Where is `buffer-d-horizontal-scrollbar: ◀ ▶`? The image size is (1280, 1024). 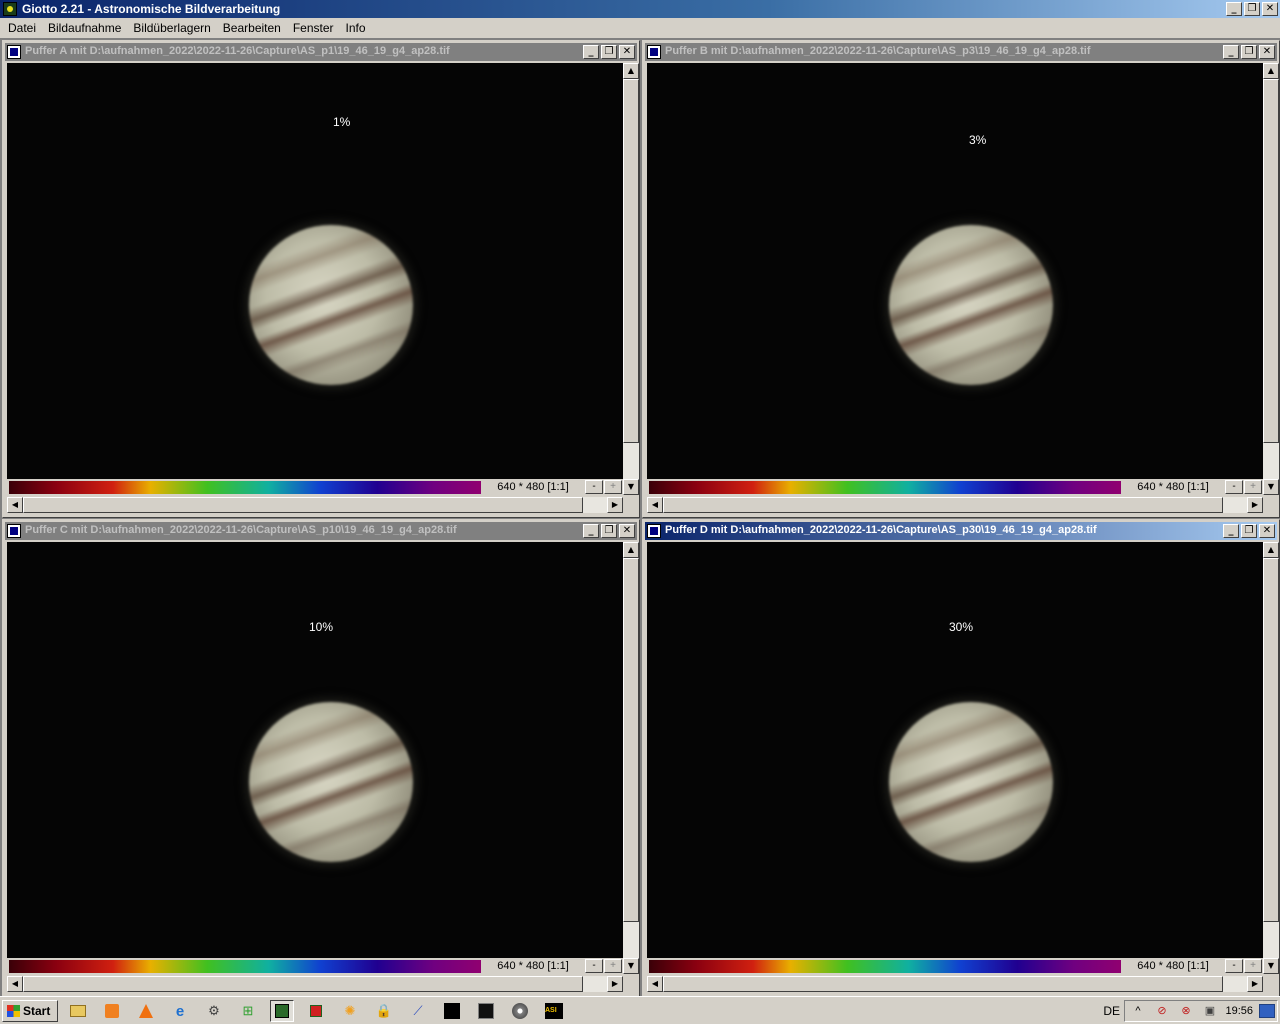
buffer-d-horizontal-scrollbar: ◀ ▶ is located at coordinates (955, 984).